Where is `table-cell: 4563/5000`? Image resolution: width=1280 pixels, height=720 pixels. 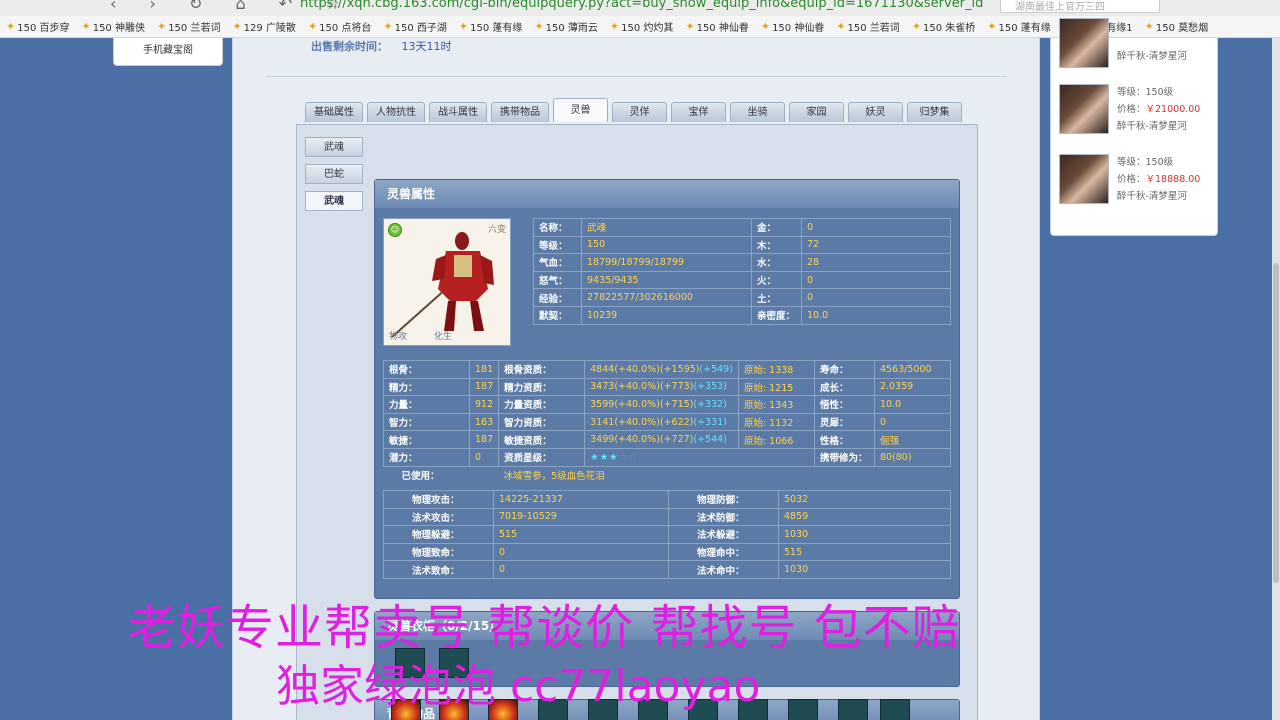
table-cell: 4563/5000 is located at coordinates (912, 369).